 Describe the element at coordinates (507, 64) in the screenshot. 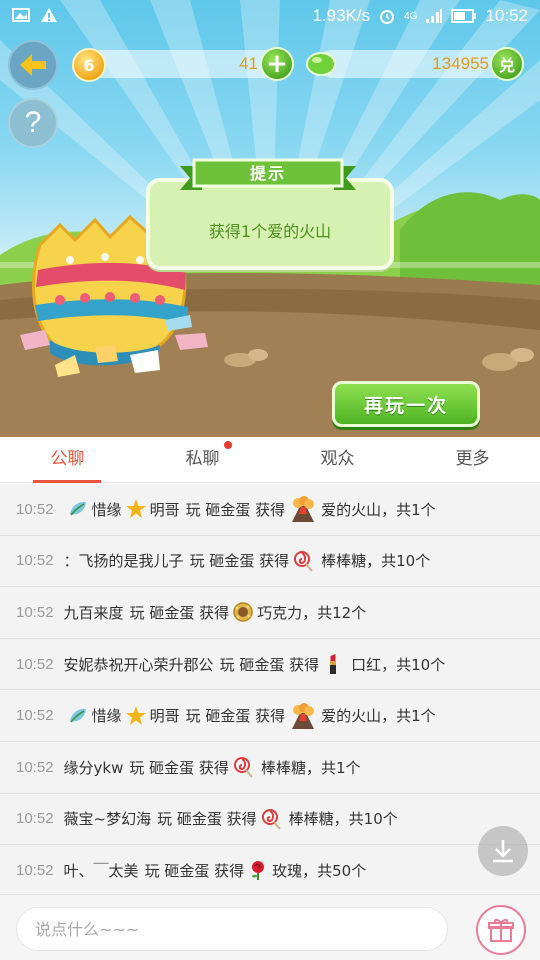

I see `redeem-button: 兑` at that location.